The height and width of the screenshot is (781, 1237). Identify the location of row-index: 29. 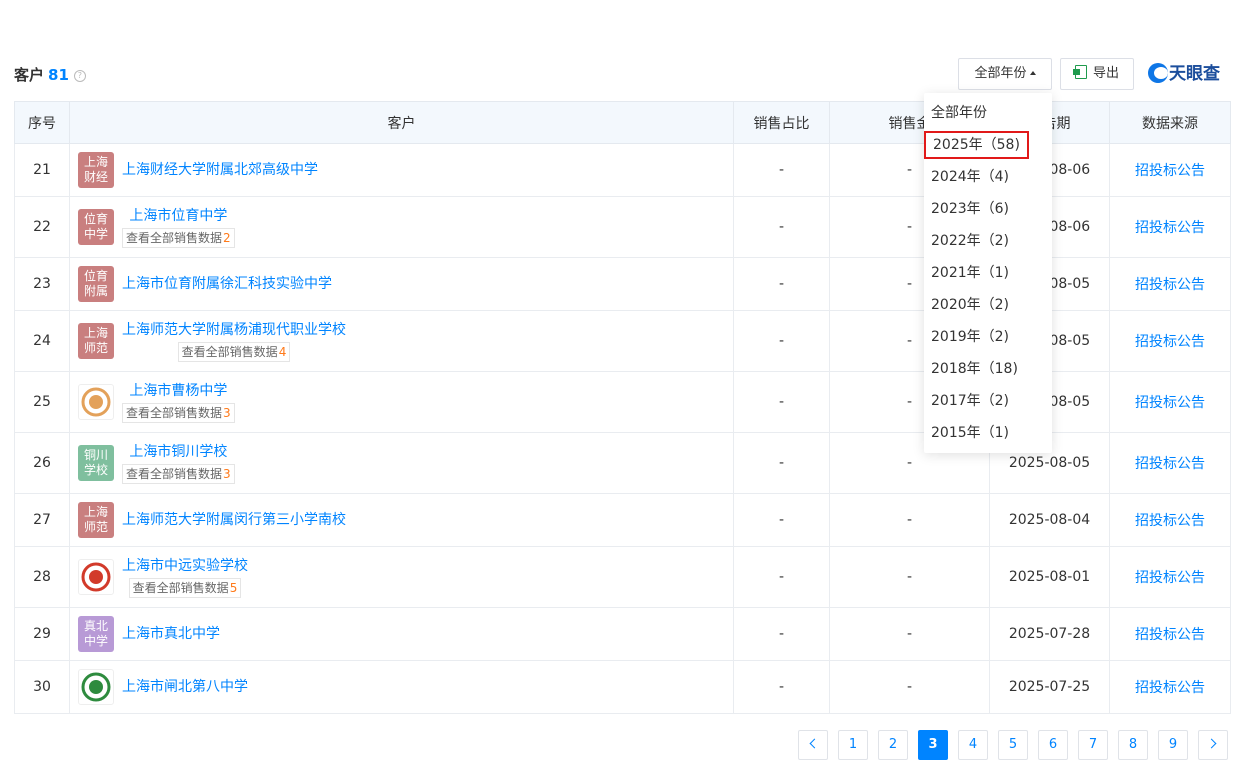
(42, 634).